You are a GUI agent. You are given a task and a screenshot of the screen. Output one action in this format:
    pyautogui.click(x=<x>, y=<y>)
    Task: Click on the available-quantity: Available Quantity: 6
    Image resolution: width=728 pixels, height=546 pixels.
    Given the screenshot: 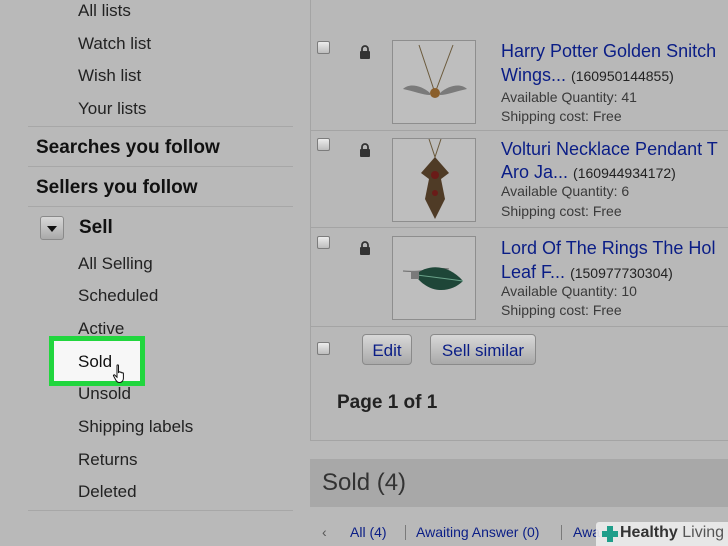 What is the action you would take?
    pyautogui.click(x=565, y=191)
    